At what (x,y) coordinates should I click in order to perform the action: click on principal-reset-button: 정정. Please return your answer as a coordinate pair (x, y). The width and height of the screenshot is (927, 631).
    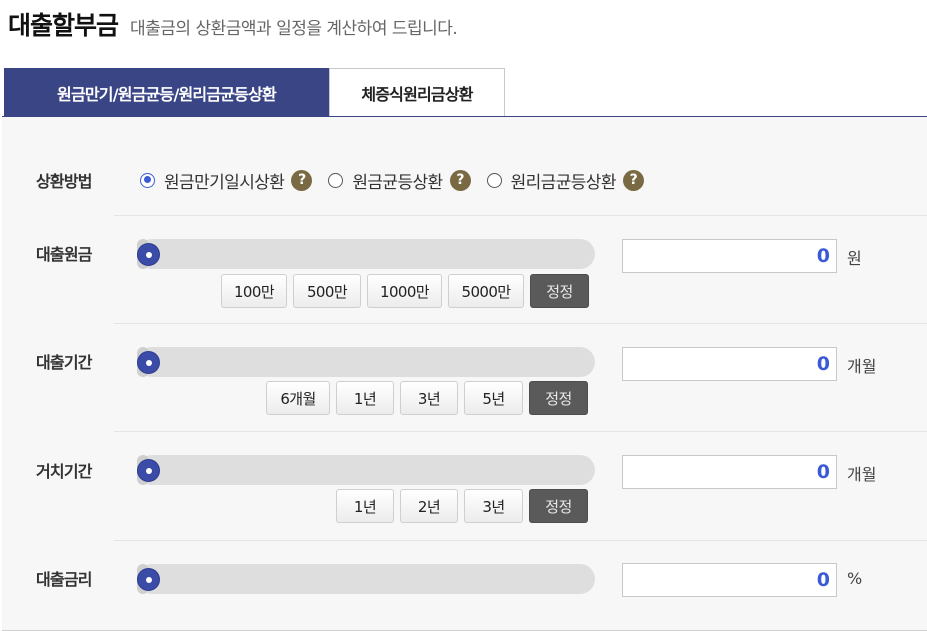
    Looking at the image, I should click on (559, 291).